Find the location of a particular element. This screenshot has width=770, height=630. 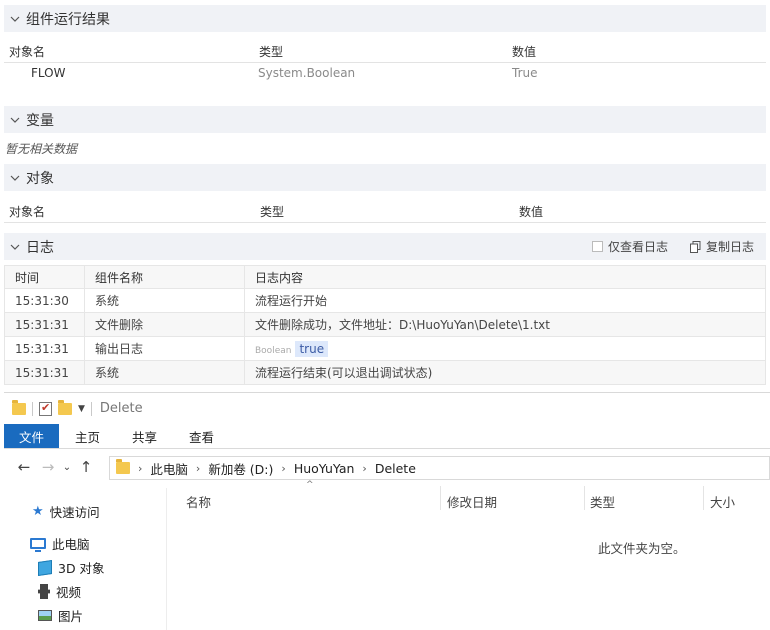

nav-3d-objects-label: 3D 对象 is located at coordinates (81, 568).